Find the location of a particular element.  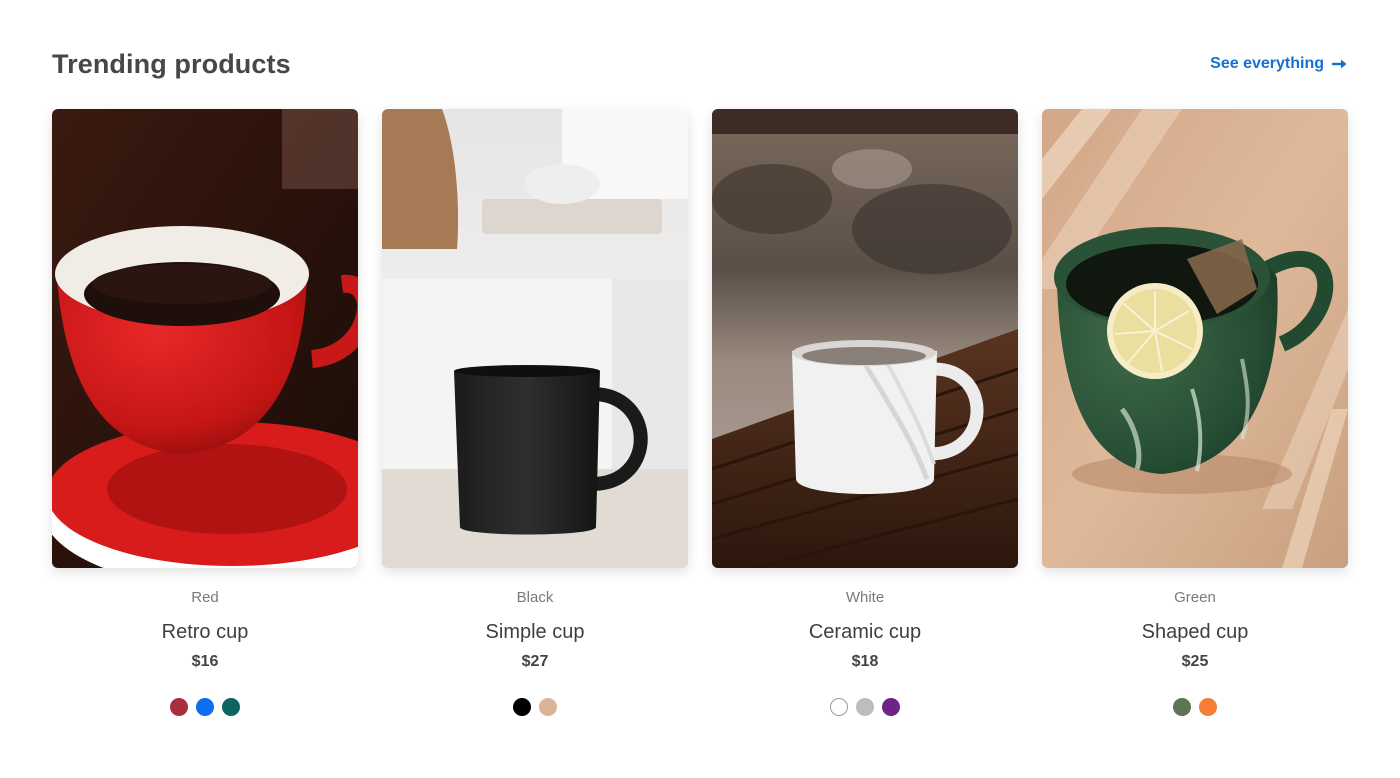

color-swatch-red is located at coordinates (179, 707).